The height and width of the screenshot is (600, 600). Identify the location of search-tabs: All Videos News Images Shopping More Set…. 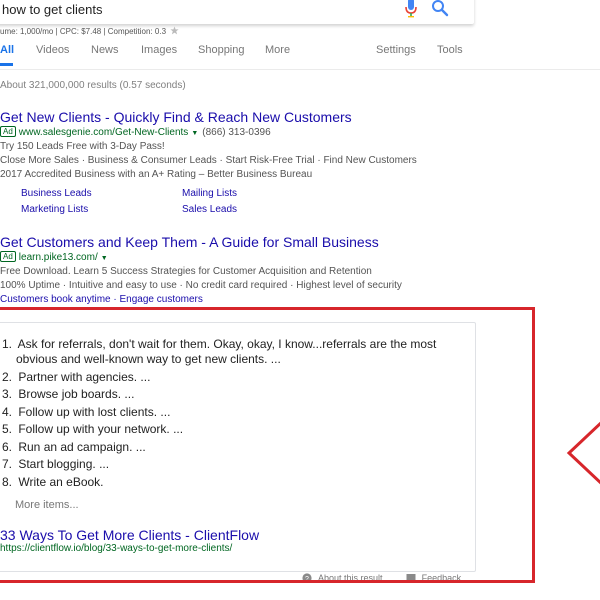
(300, 57).